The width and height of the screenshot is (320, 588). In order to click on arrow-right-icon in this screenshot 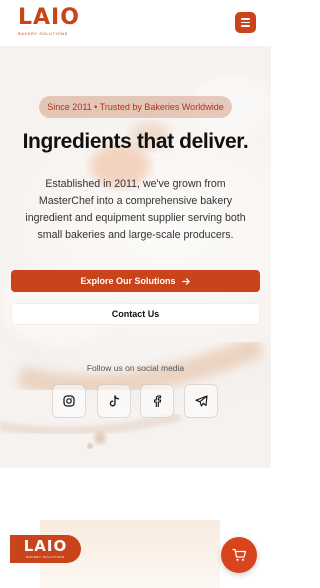, I will do `click(185, 281)`.